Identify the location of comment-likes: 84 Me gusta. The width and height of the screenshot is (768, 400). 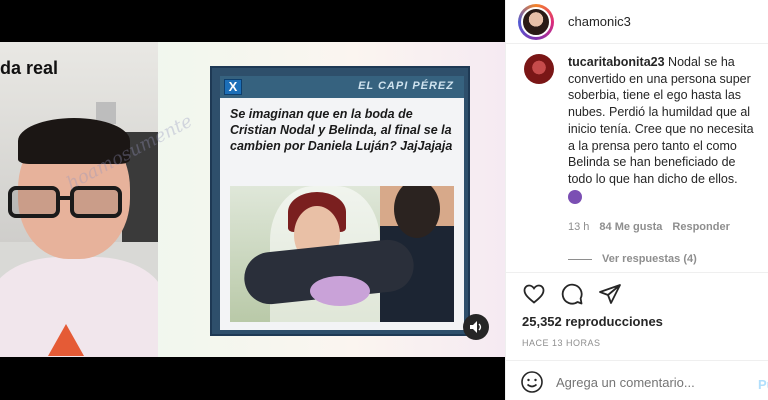
(630, 227).